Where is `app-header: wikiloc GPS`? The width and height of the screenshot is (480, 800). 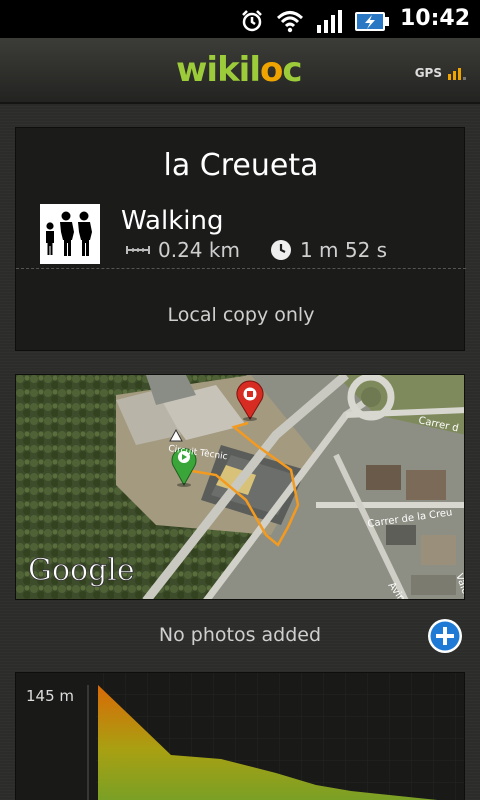
app-header: wikiloc GPS is located at coordinates (240, 71).